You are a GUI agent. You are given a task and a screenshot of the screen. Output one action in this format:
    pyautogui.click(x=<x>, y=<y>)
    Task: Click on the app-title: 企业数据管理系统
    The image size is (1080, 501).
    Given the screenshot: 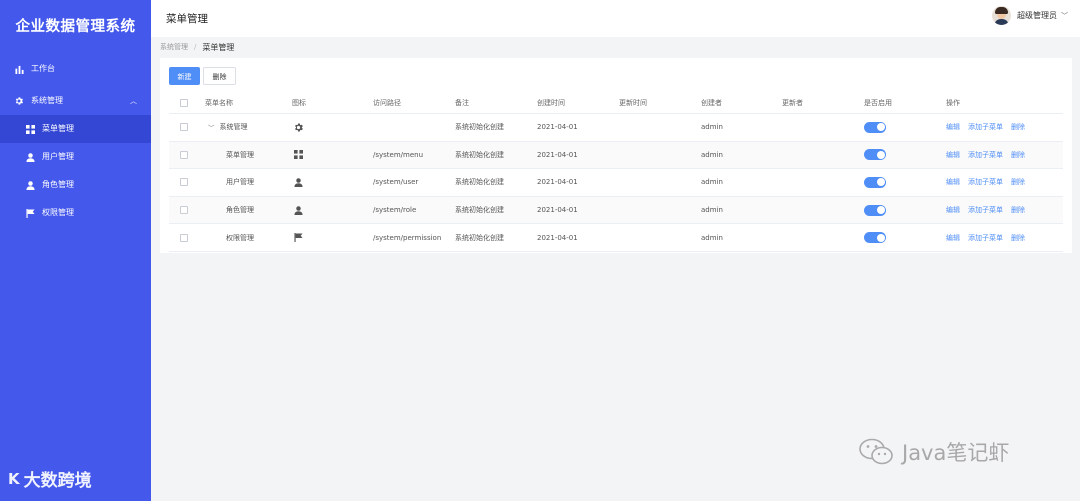 What is the action you would take?
    pyautogui.click(x=75, y=27)
    